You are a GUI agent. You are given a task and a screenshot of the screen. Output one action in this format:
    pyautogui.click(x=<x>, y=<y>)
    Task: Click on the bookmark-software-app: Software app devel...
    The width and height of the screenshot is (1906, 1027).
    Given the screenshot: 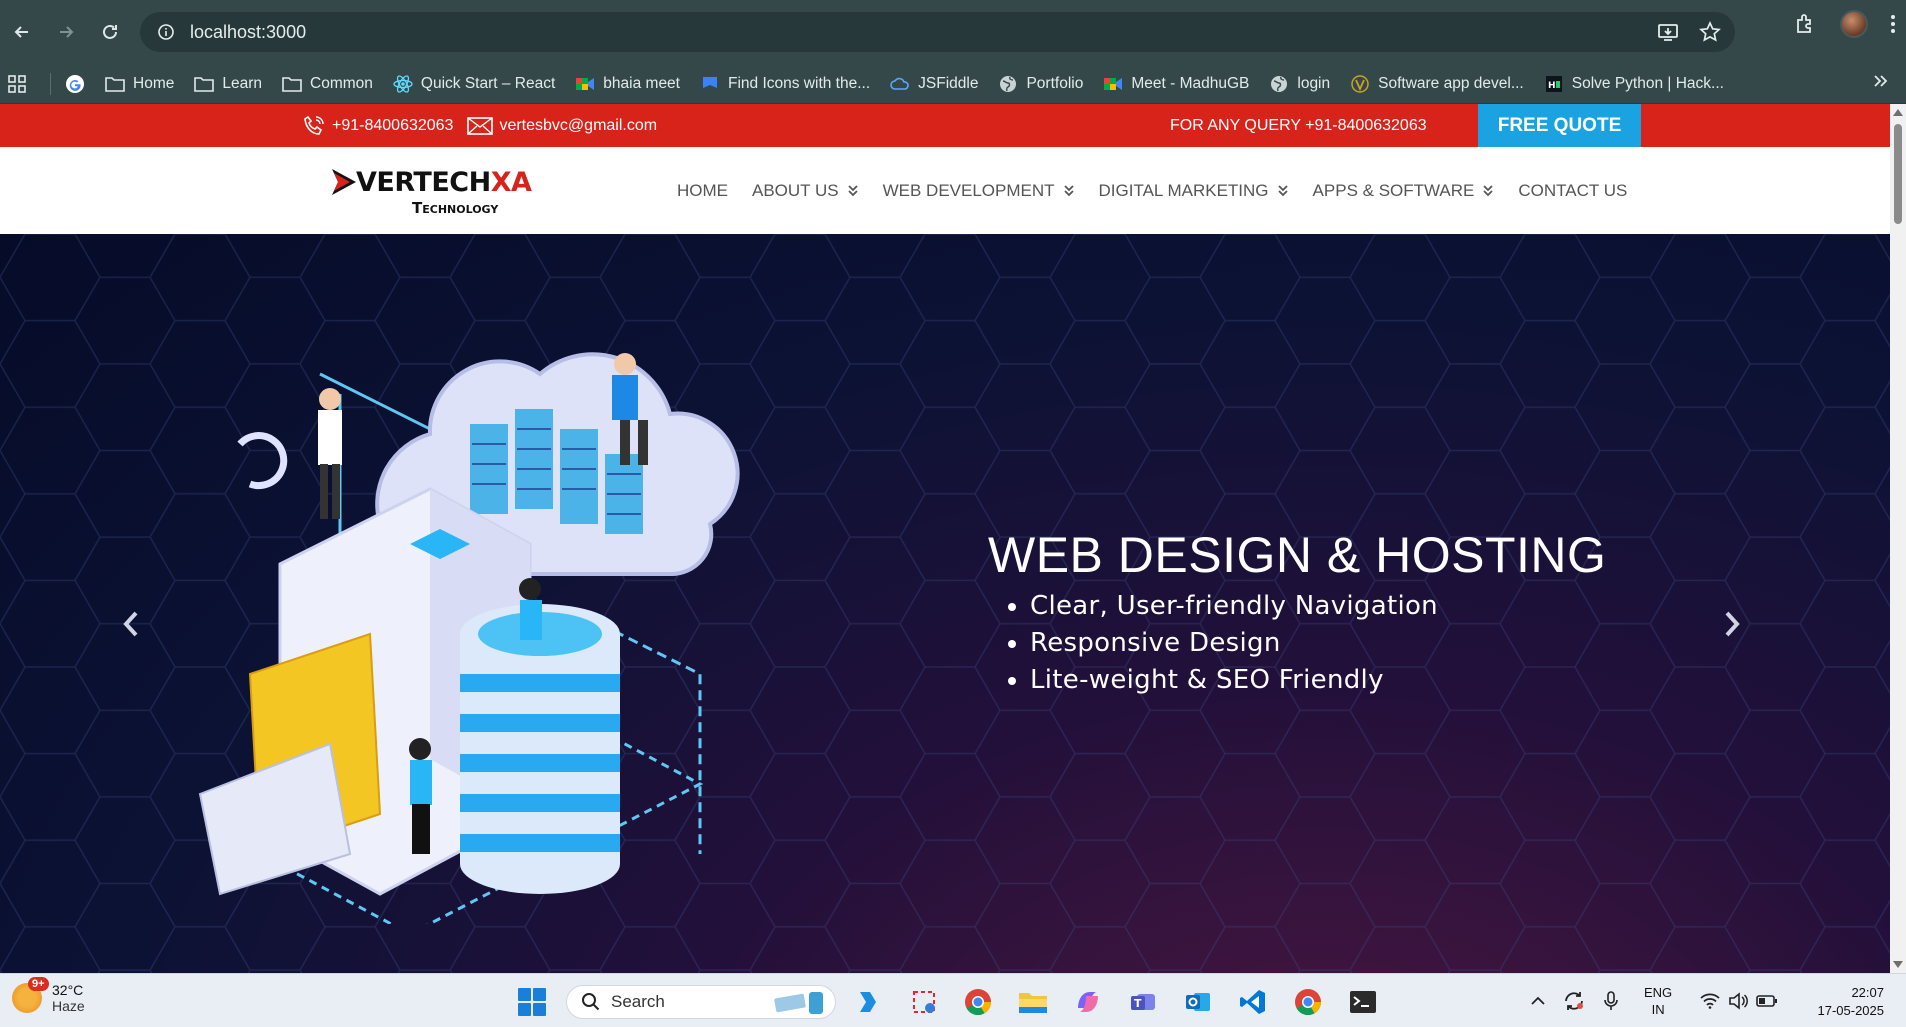 What is the action you would take?
    pyautogui.click(x=1437, y=84)
    